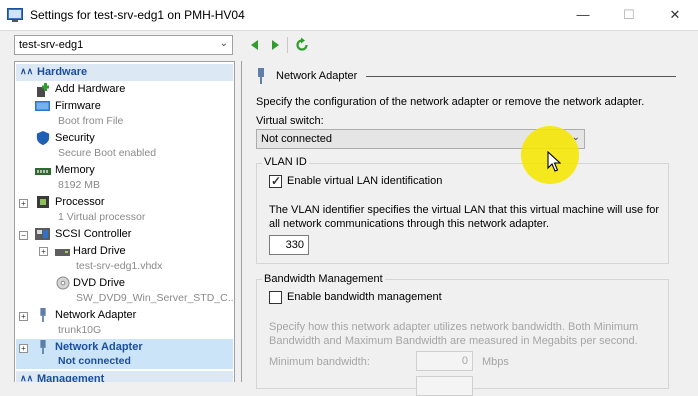 Image resolution: width=698 pixels, height=396 pixels. What do you see at coordinates (91, 121) in the screenshot?
I see `tree-item-firmware-detail: Boot from File` at bounding box center [91, 121].